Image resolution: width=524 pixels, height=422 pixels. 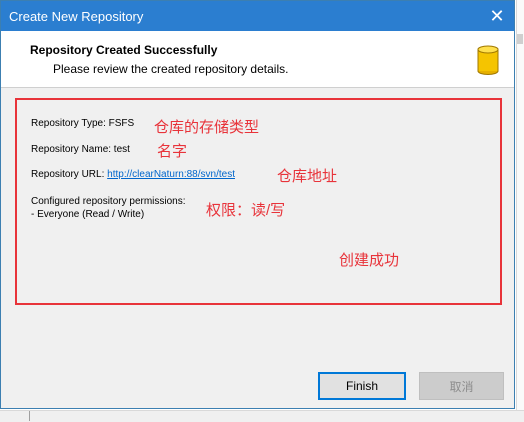 I want to click on header-title: Repository Created Successfully, so click(x=124, y=50).